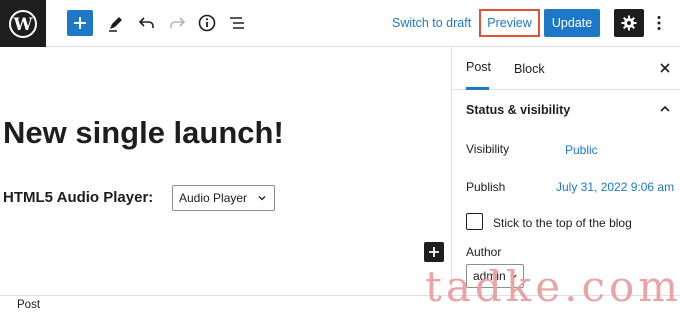 This screenshot has width=680, height=312. Describe the element at coordinates (488, 149) in the screenshot. I see `visibility-label: Visibility` at that location.